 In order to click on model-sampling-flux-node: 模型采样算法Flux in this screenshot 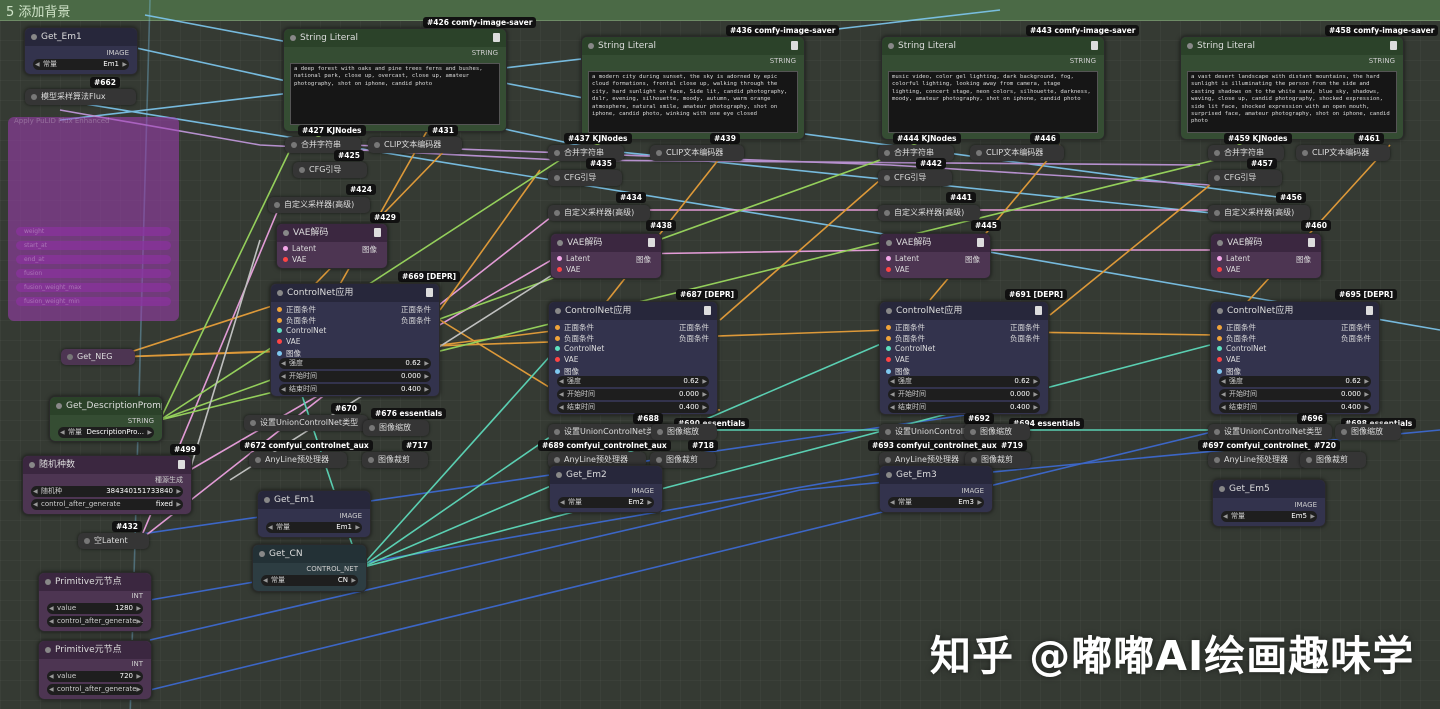, I will do `click(80, 97)`.